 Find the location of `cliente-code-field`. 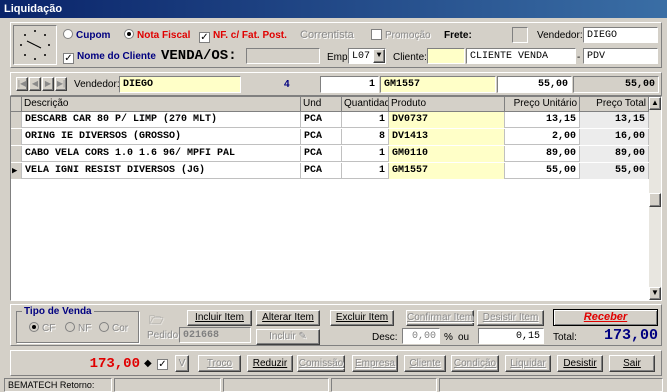

cliente-code-field is located at coordinates (446, 56).